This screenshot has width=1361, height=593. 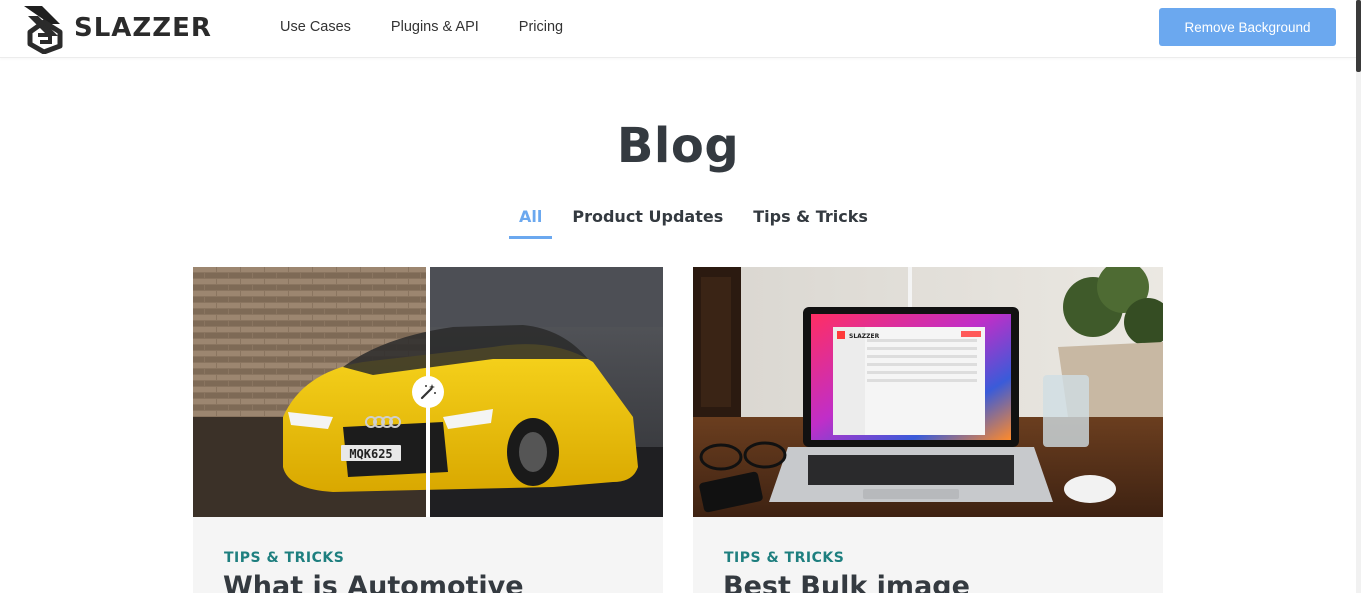 I want to click on slazzer-logo-icon, so click(x=43, y=30).